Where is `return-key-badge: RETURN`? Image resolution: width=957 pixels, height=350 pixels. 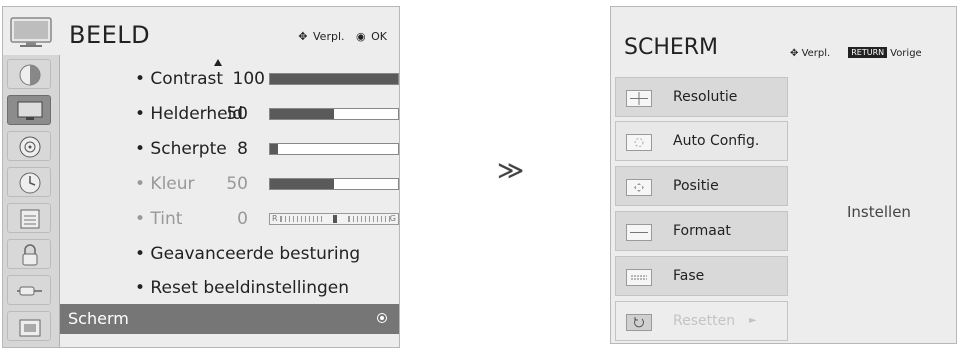
return-key-badge: RETURN is located at coordinates (868, 52).